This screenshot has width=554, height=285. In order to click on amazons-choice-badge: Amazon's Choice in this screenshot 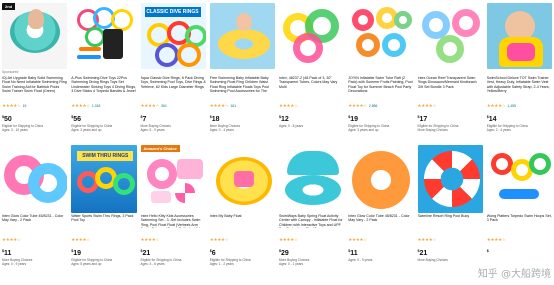, I will do `click(160, 148)`.